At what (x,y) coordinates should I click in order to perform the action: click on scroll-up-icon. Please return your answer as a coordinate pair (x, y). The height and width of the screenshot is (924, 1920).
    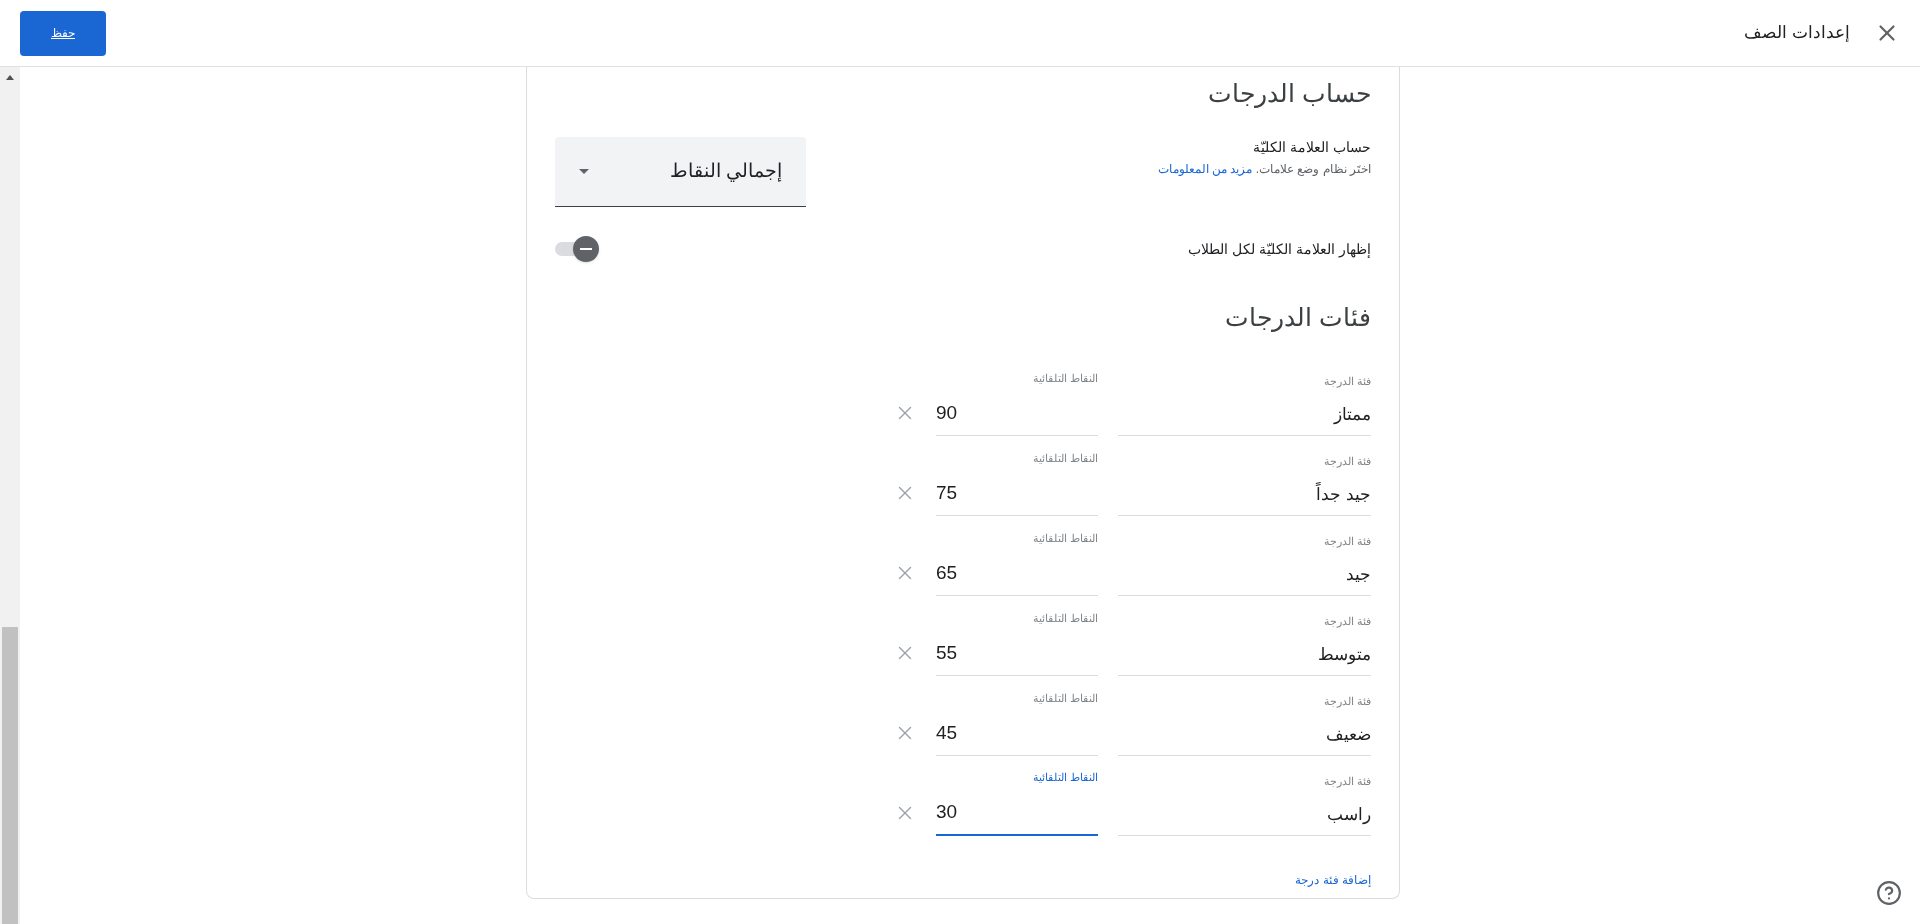
    Looking at the image, I should click on (10, 77).